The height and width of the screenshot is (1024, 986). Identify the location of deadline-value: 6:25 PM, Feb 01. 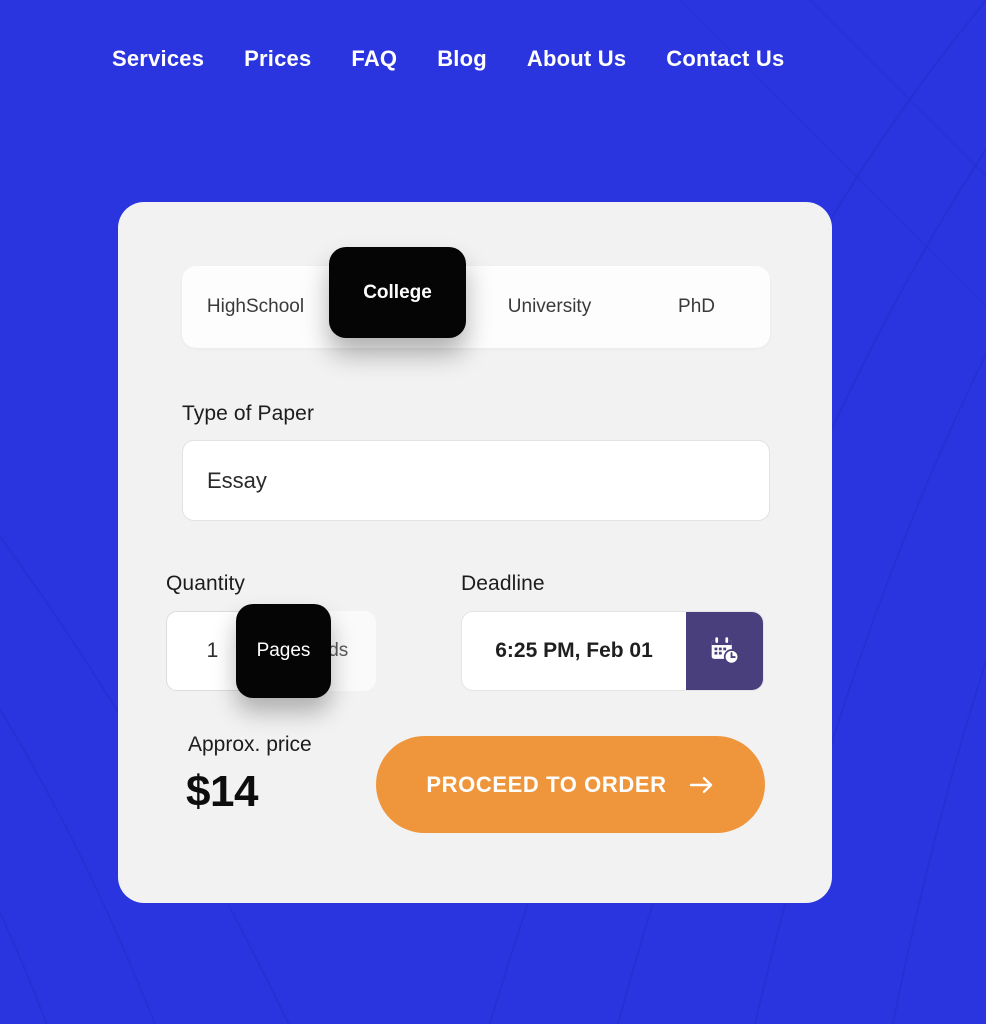
(574, 651).